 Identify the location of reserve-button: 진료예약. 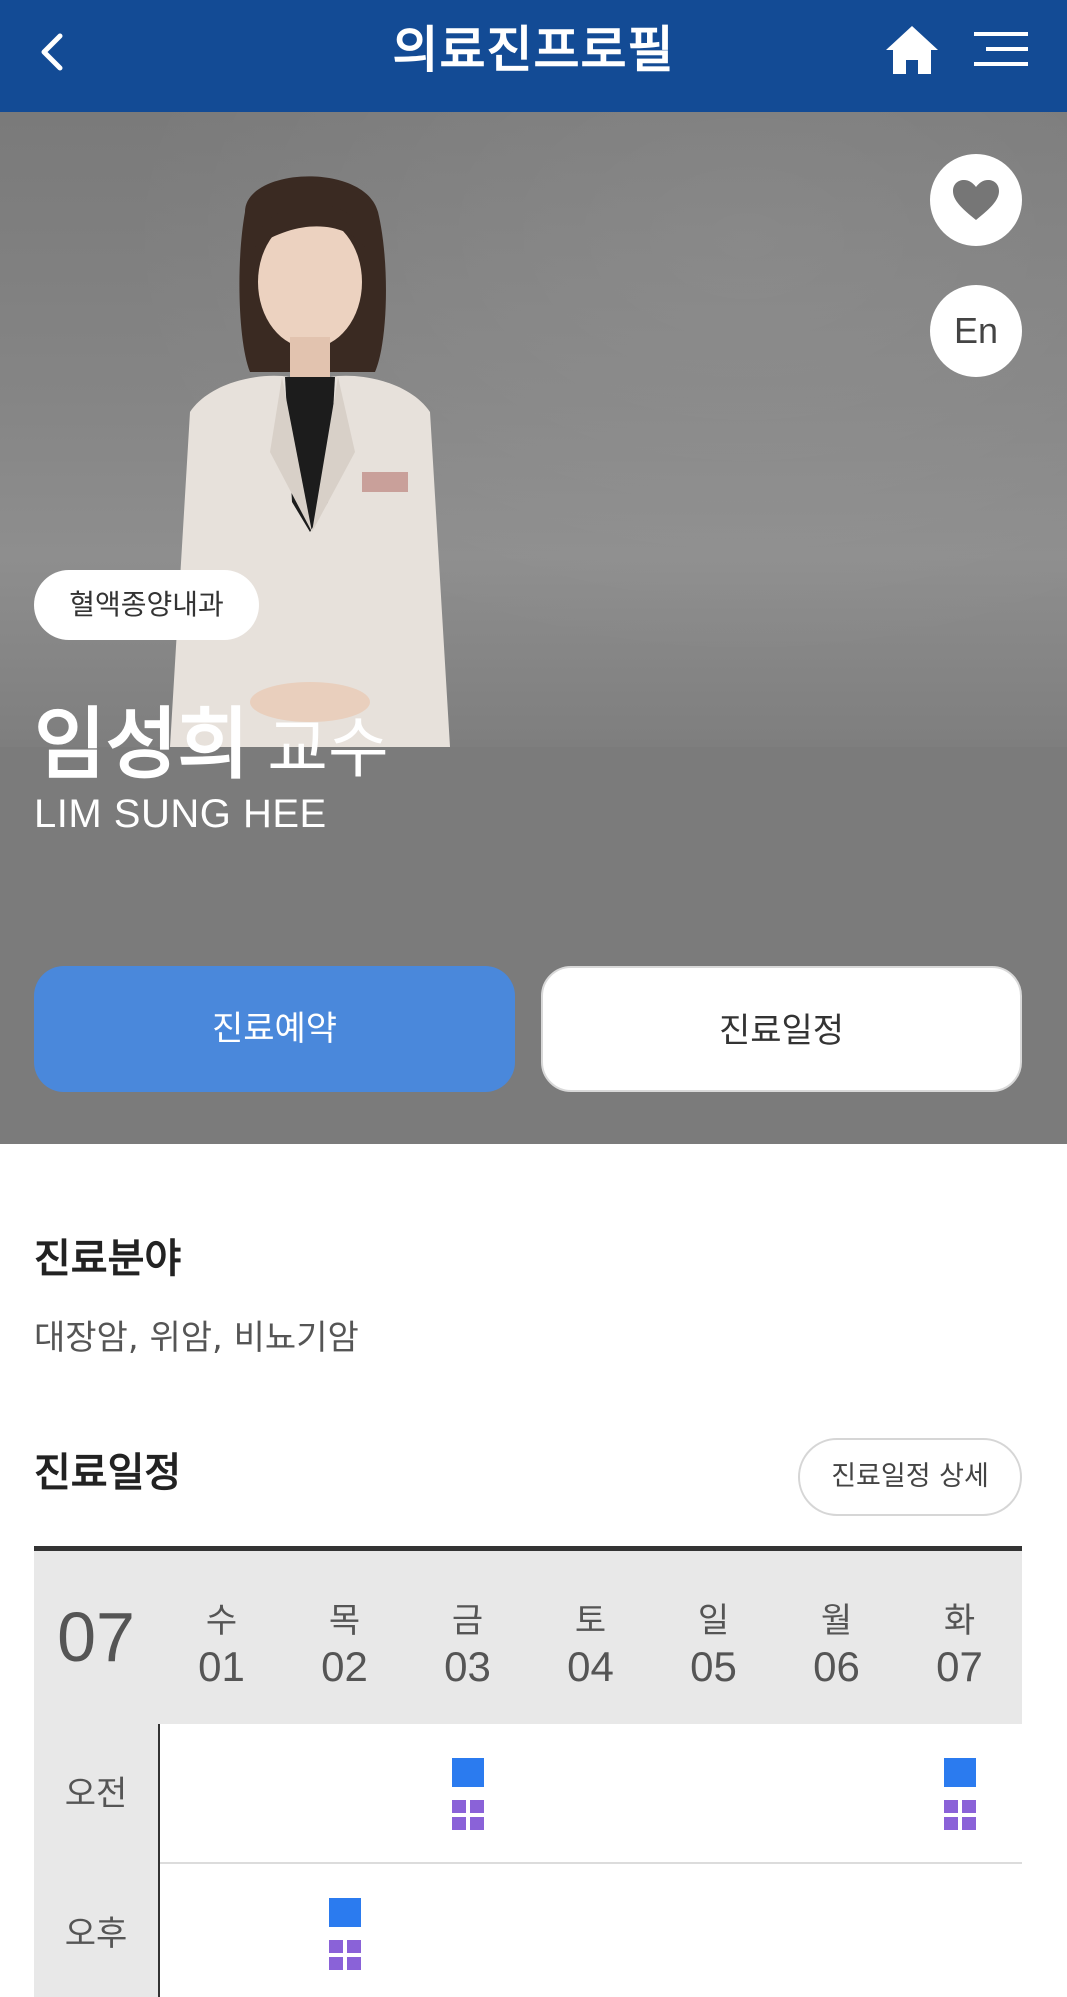
(274, 1029).